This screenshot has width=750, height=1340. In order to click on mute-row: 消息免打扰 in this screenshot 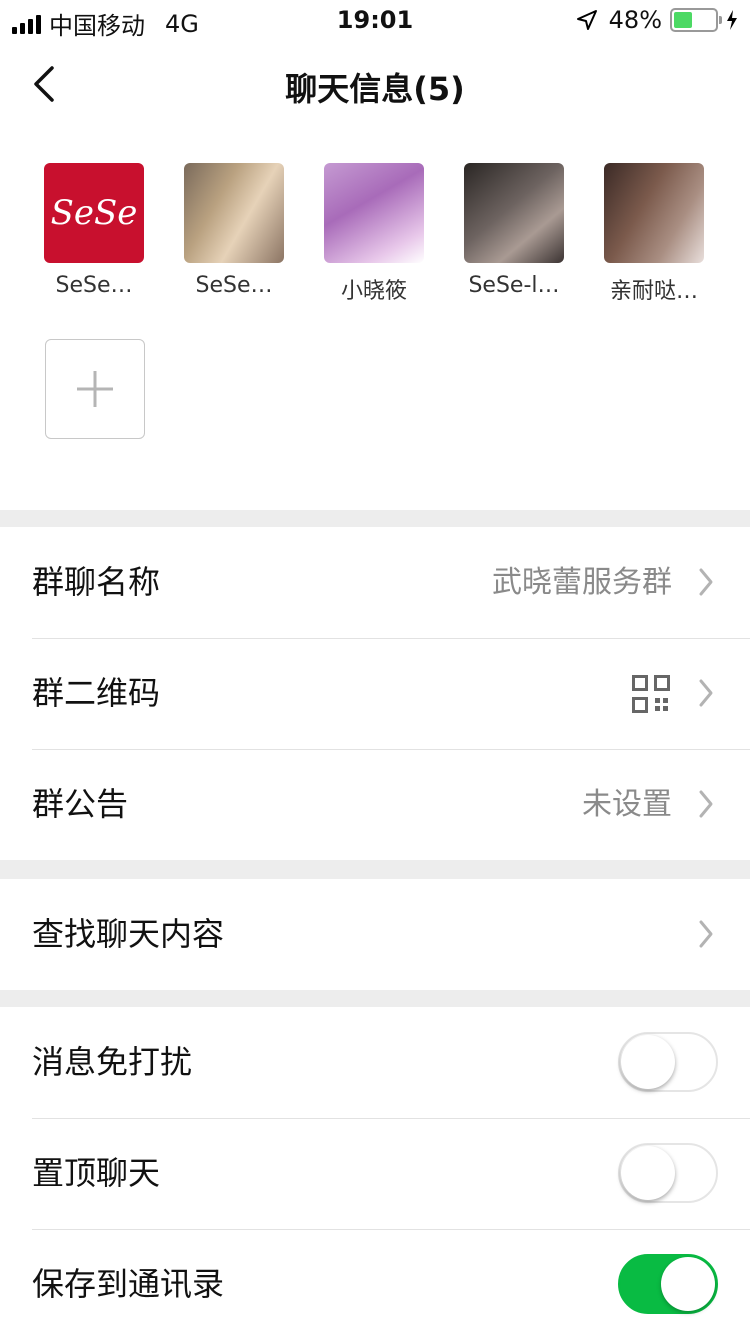, I will do `click(375, 1062)`.